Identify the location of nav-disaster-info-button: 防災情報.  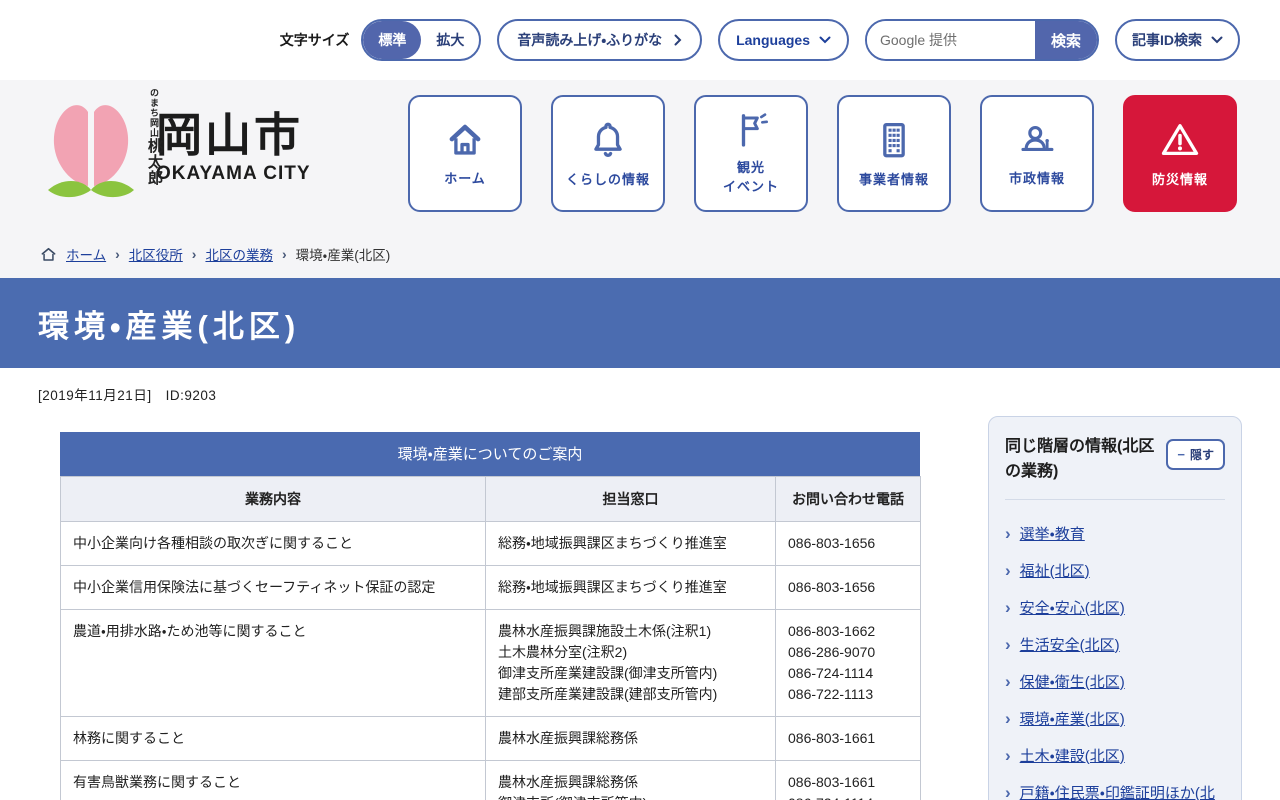
(1180, 153).